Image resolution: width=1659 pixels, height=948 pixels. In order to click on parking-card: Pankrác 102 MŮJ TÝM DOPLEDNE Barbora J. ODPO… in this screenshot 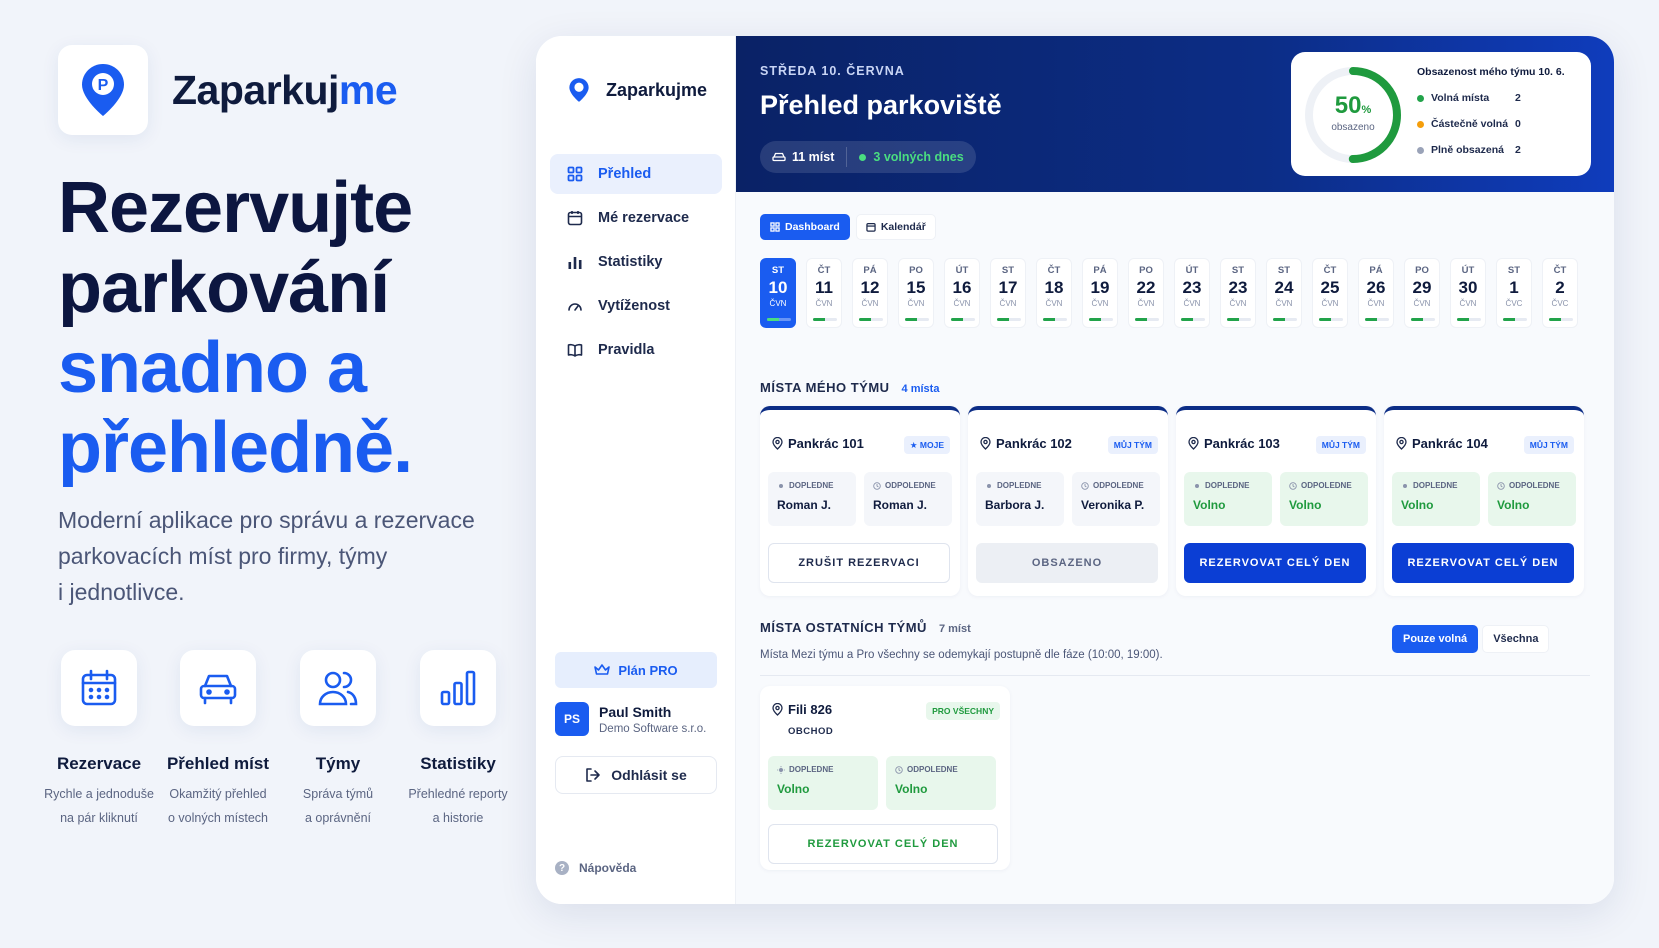, I will do `click(1068, 501)`.